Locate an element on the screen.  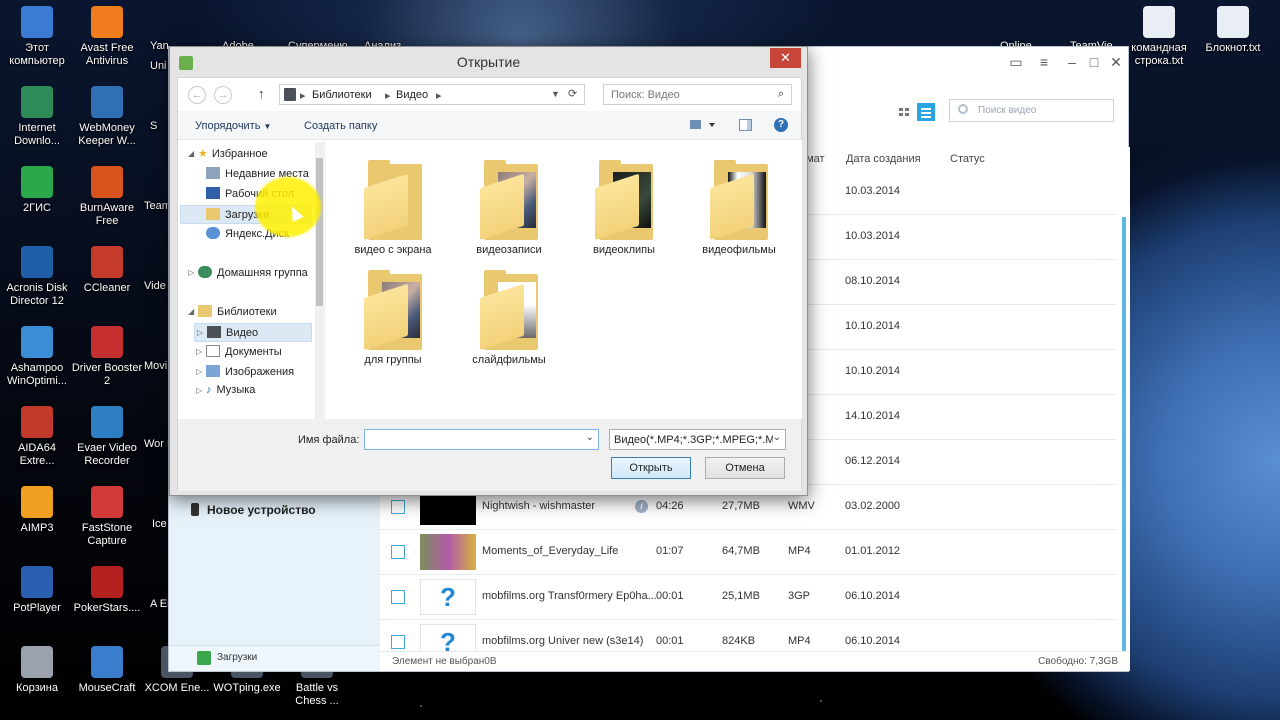
nav-favorites: ◢ ★ Избранное is located at coordinates (228, 156).